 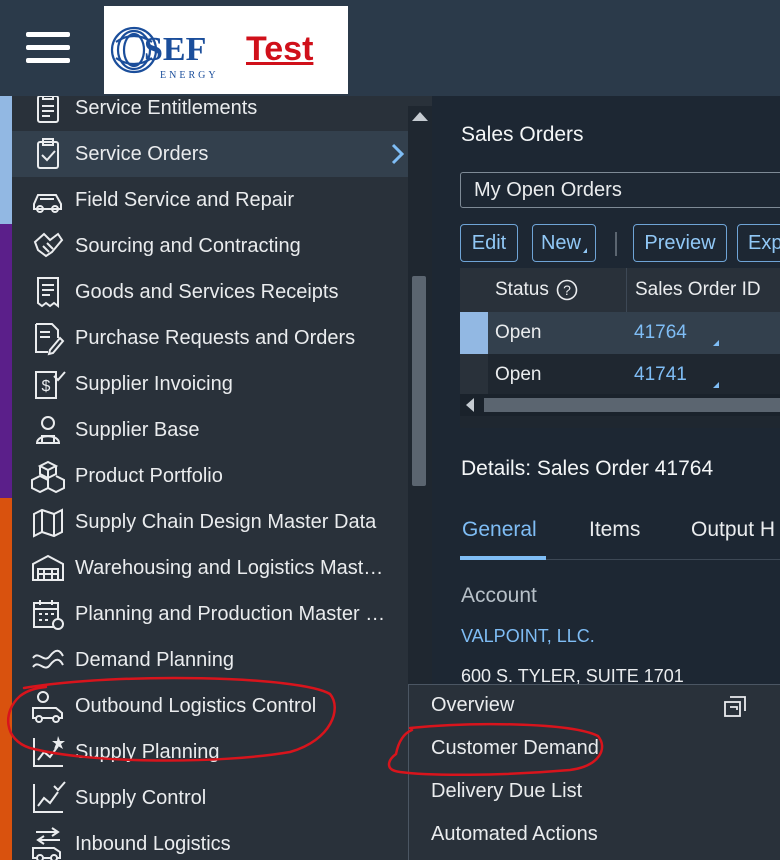 I want to click on open-in-new-window-icon, so click(x=735, y=707).